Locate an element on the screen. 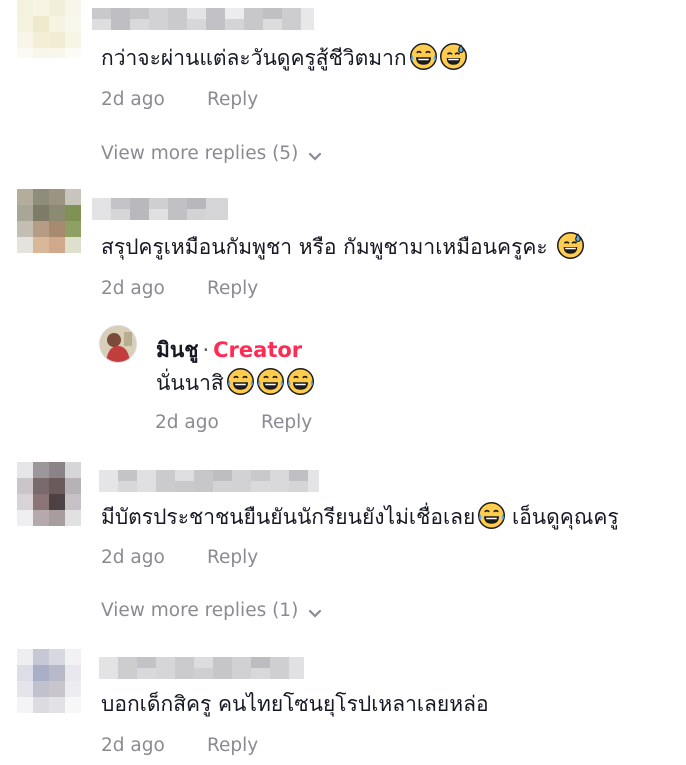  view-more-replies-button: View more replies (5) is located at coordinates (211, 154).